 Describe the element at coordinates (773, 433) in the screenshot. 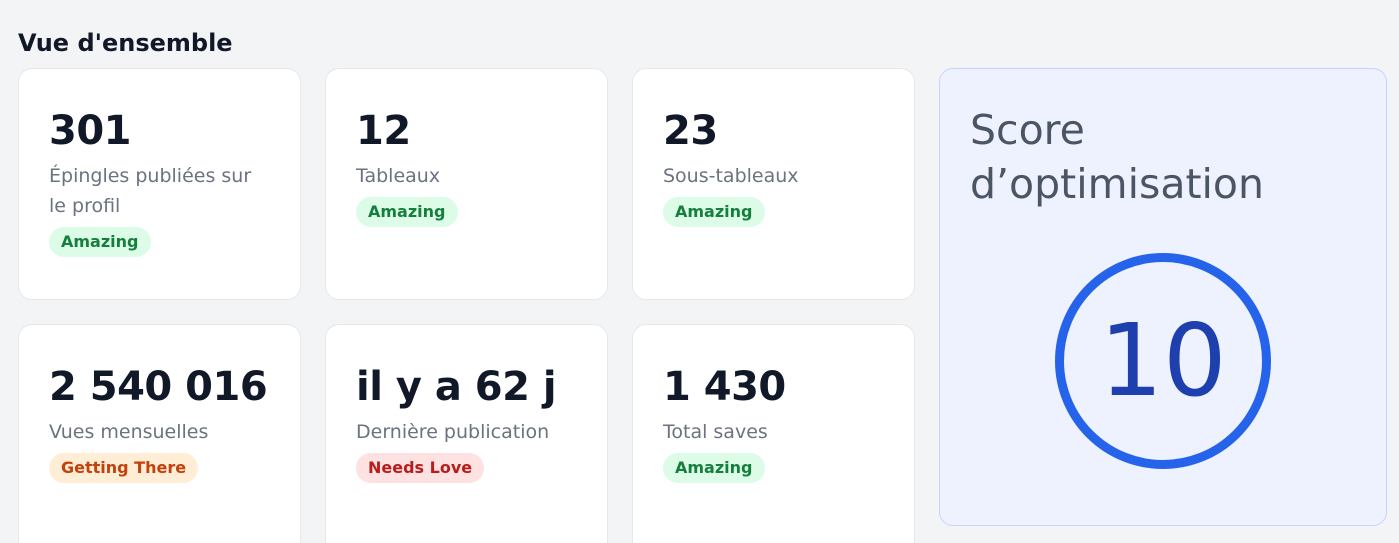

I see `stat-card-total-saves: 1 430 Total saves Amazing` at that location.